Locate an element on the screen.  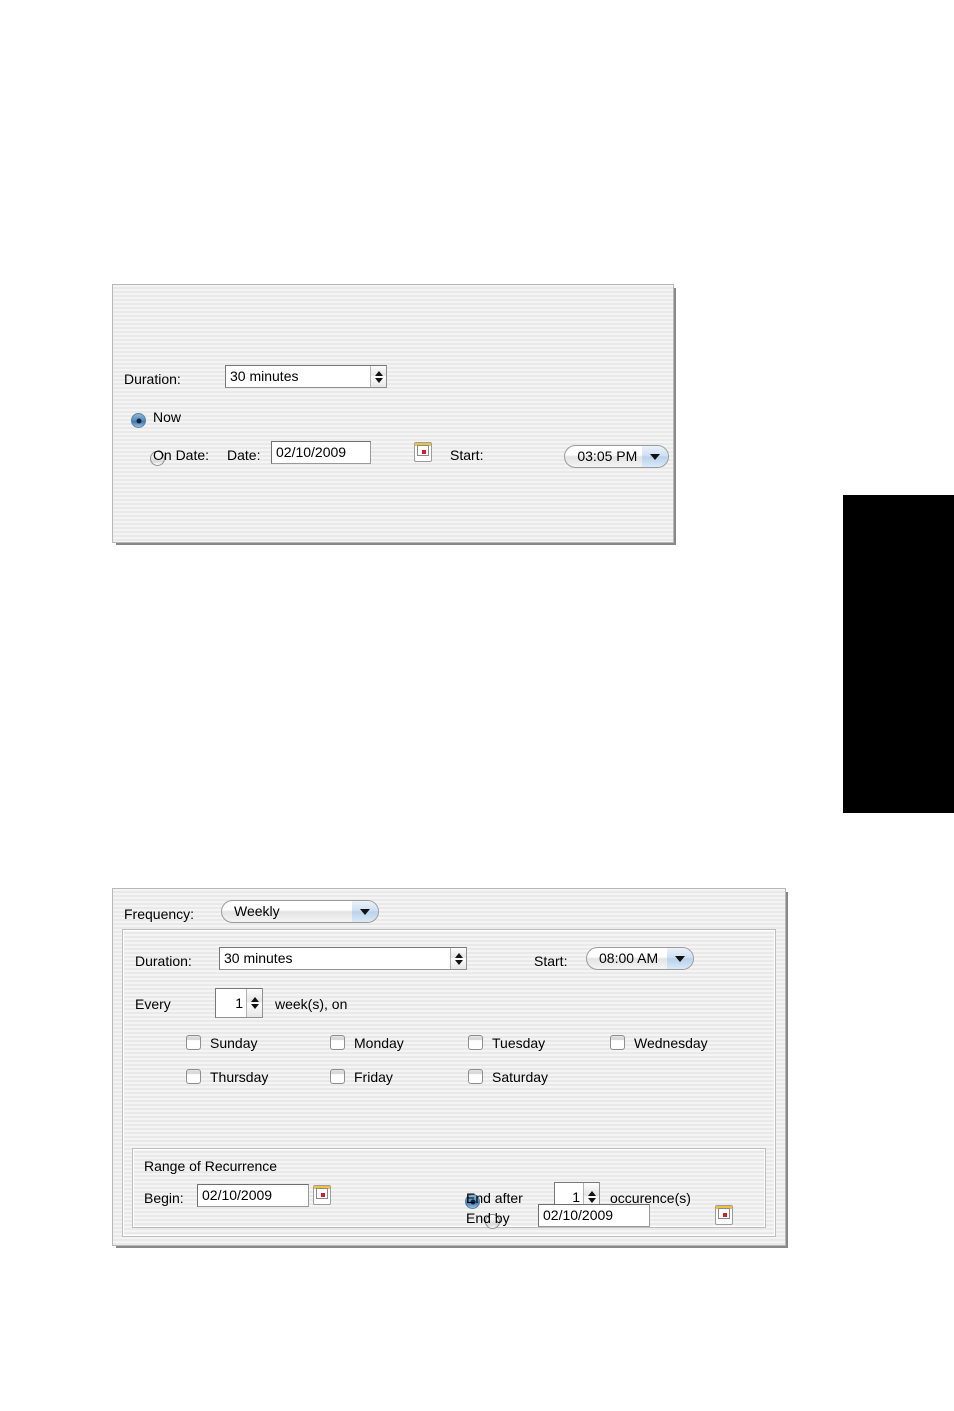
checkbox-tuesday-label: Tuesday is located at coordinates (519, 1043).